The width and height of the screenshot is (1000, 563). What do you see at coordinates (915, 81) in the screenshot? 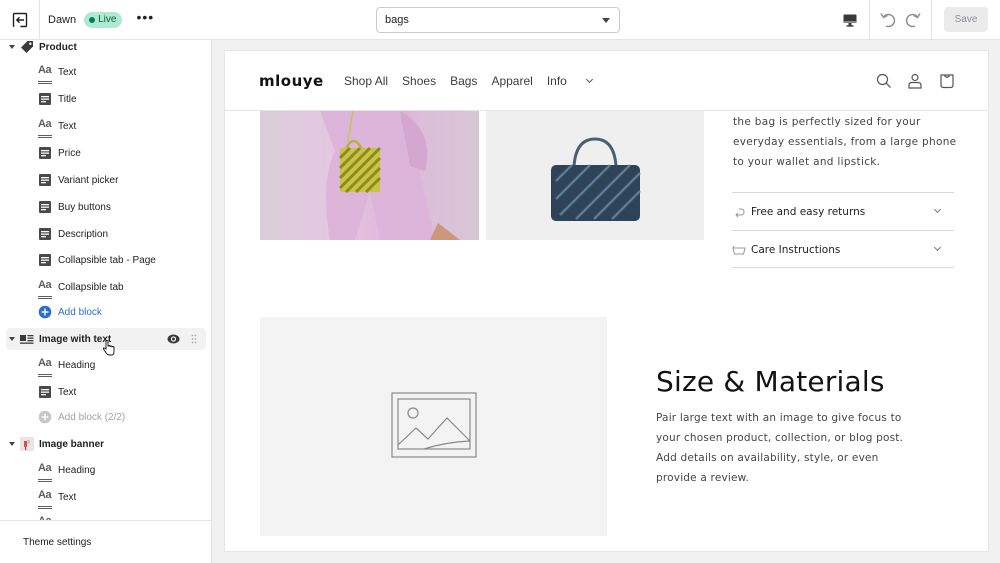
I see `account-icon` at bounding box center [915, 81].